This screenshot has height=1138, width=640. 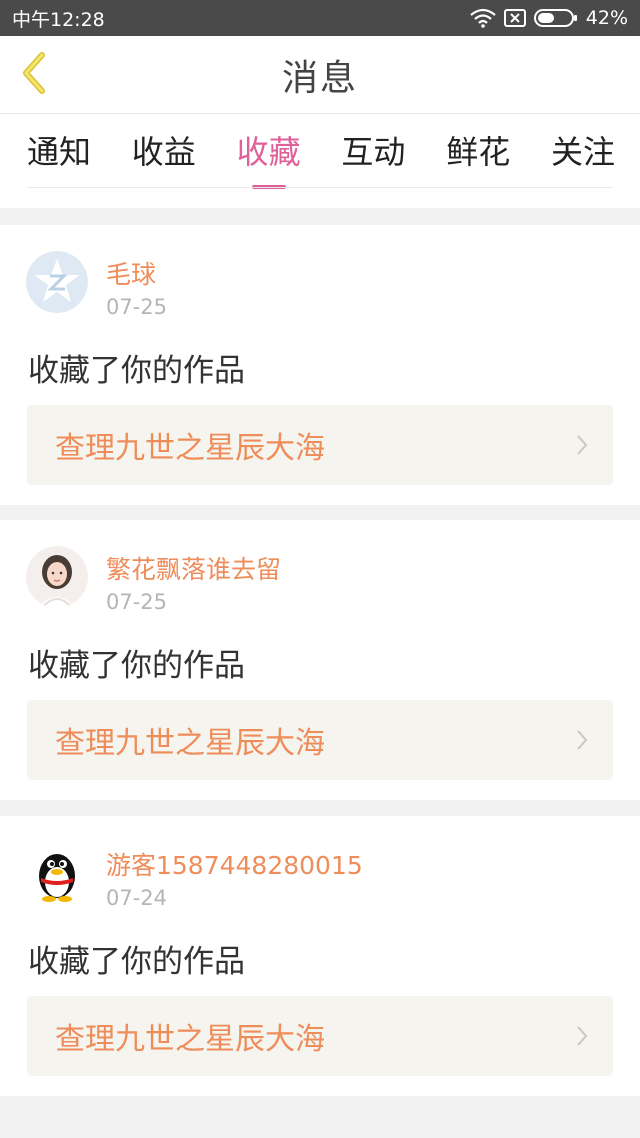 I want to click on battery-percent: 42%, so click(x=606, y=18).